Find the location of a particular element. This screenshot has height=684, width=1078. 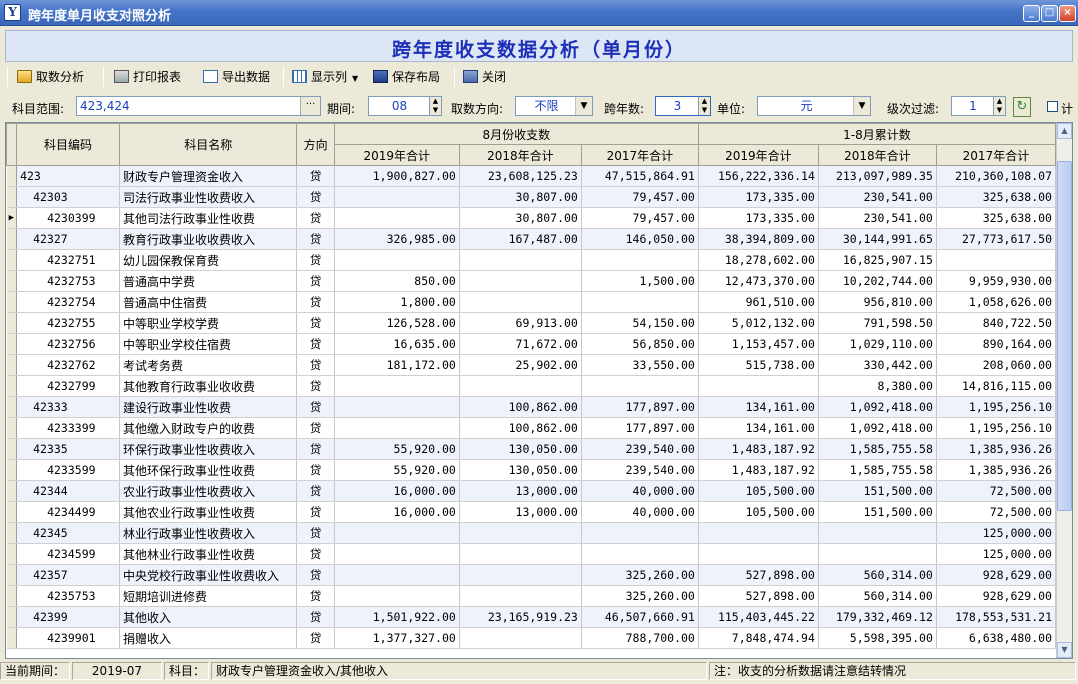

cell-name: 林业行政事业性收费收入 is located at coordinates (208, 533).